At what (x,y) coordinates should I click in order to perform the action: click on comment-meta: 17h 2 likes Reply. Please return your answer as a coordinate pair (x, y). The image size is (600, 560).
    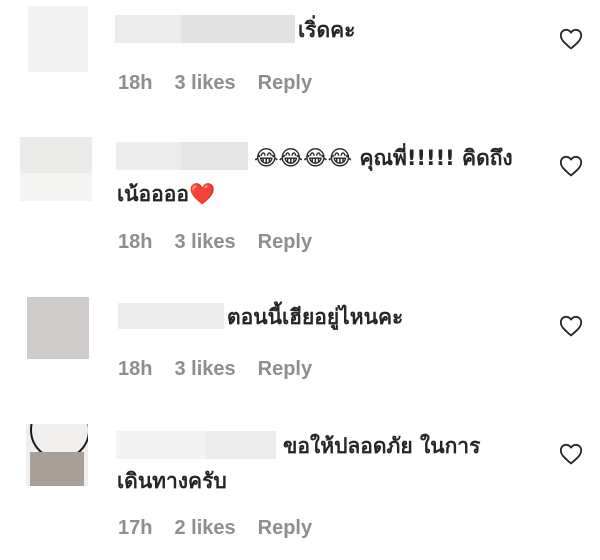
    Looking at the image, I should click on (215, 528).